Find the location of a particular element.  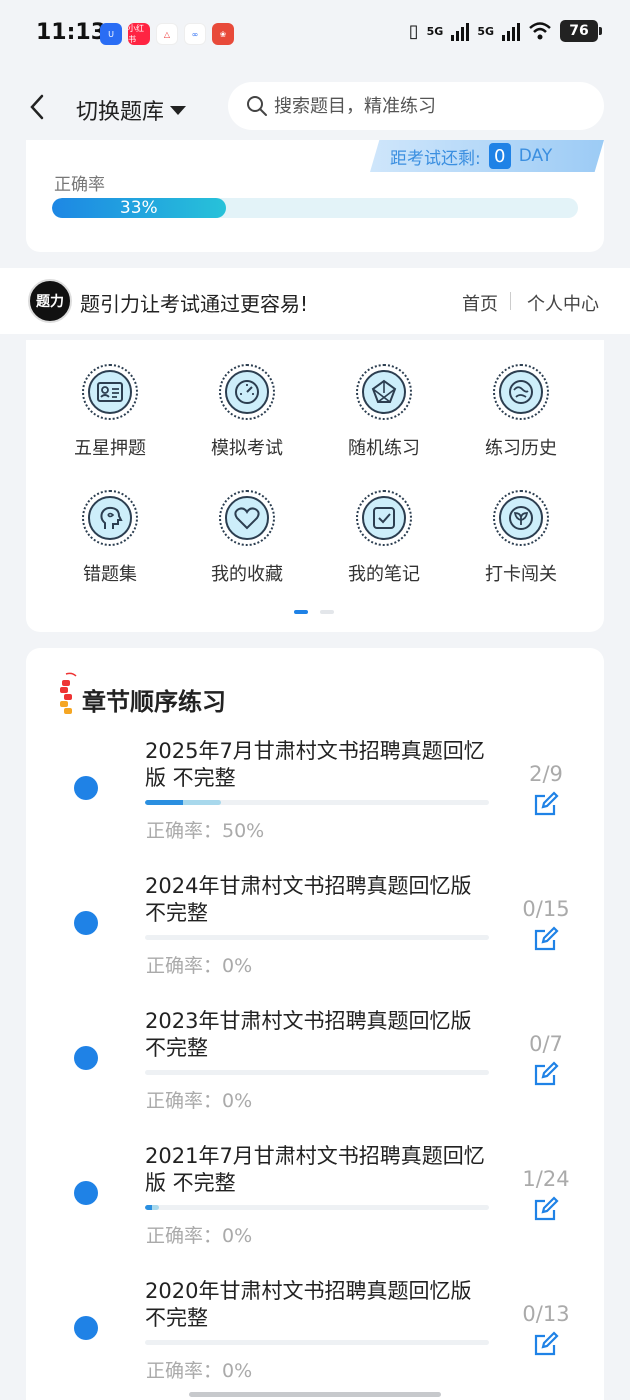

feature-favorites: 我的收藏 is located at coordinates (247, 538).